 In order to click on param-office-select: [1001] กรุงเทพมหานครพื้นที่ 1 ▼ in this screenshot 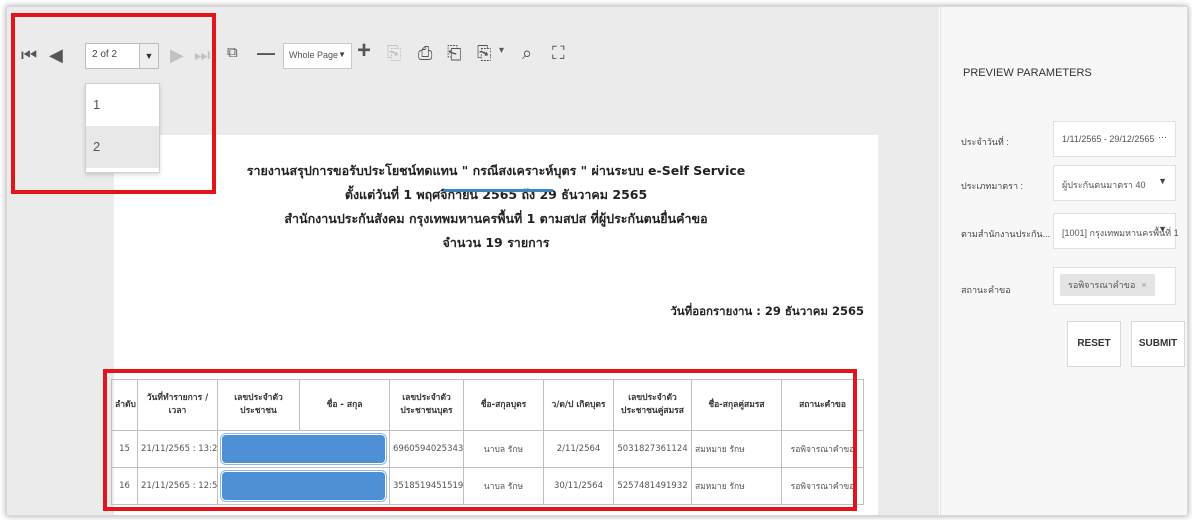, I will do `click(1116, 231)`.